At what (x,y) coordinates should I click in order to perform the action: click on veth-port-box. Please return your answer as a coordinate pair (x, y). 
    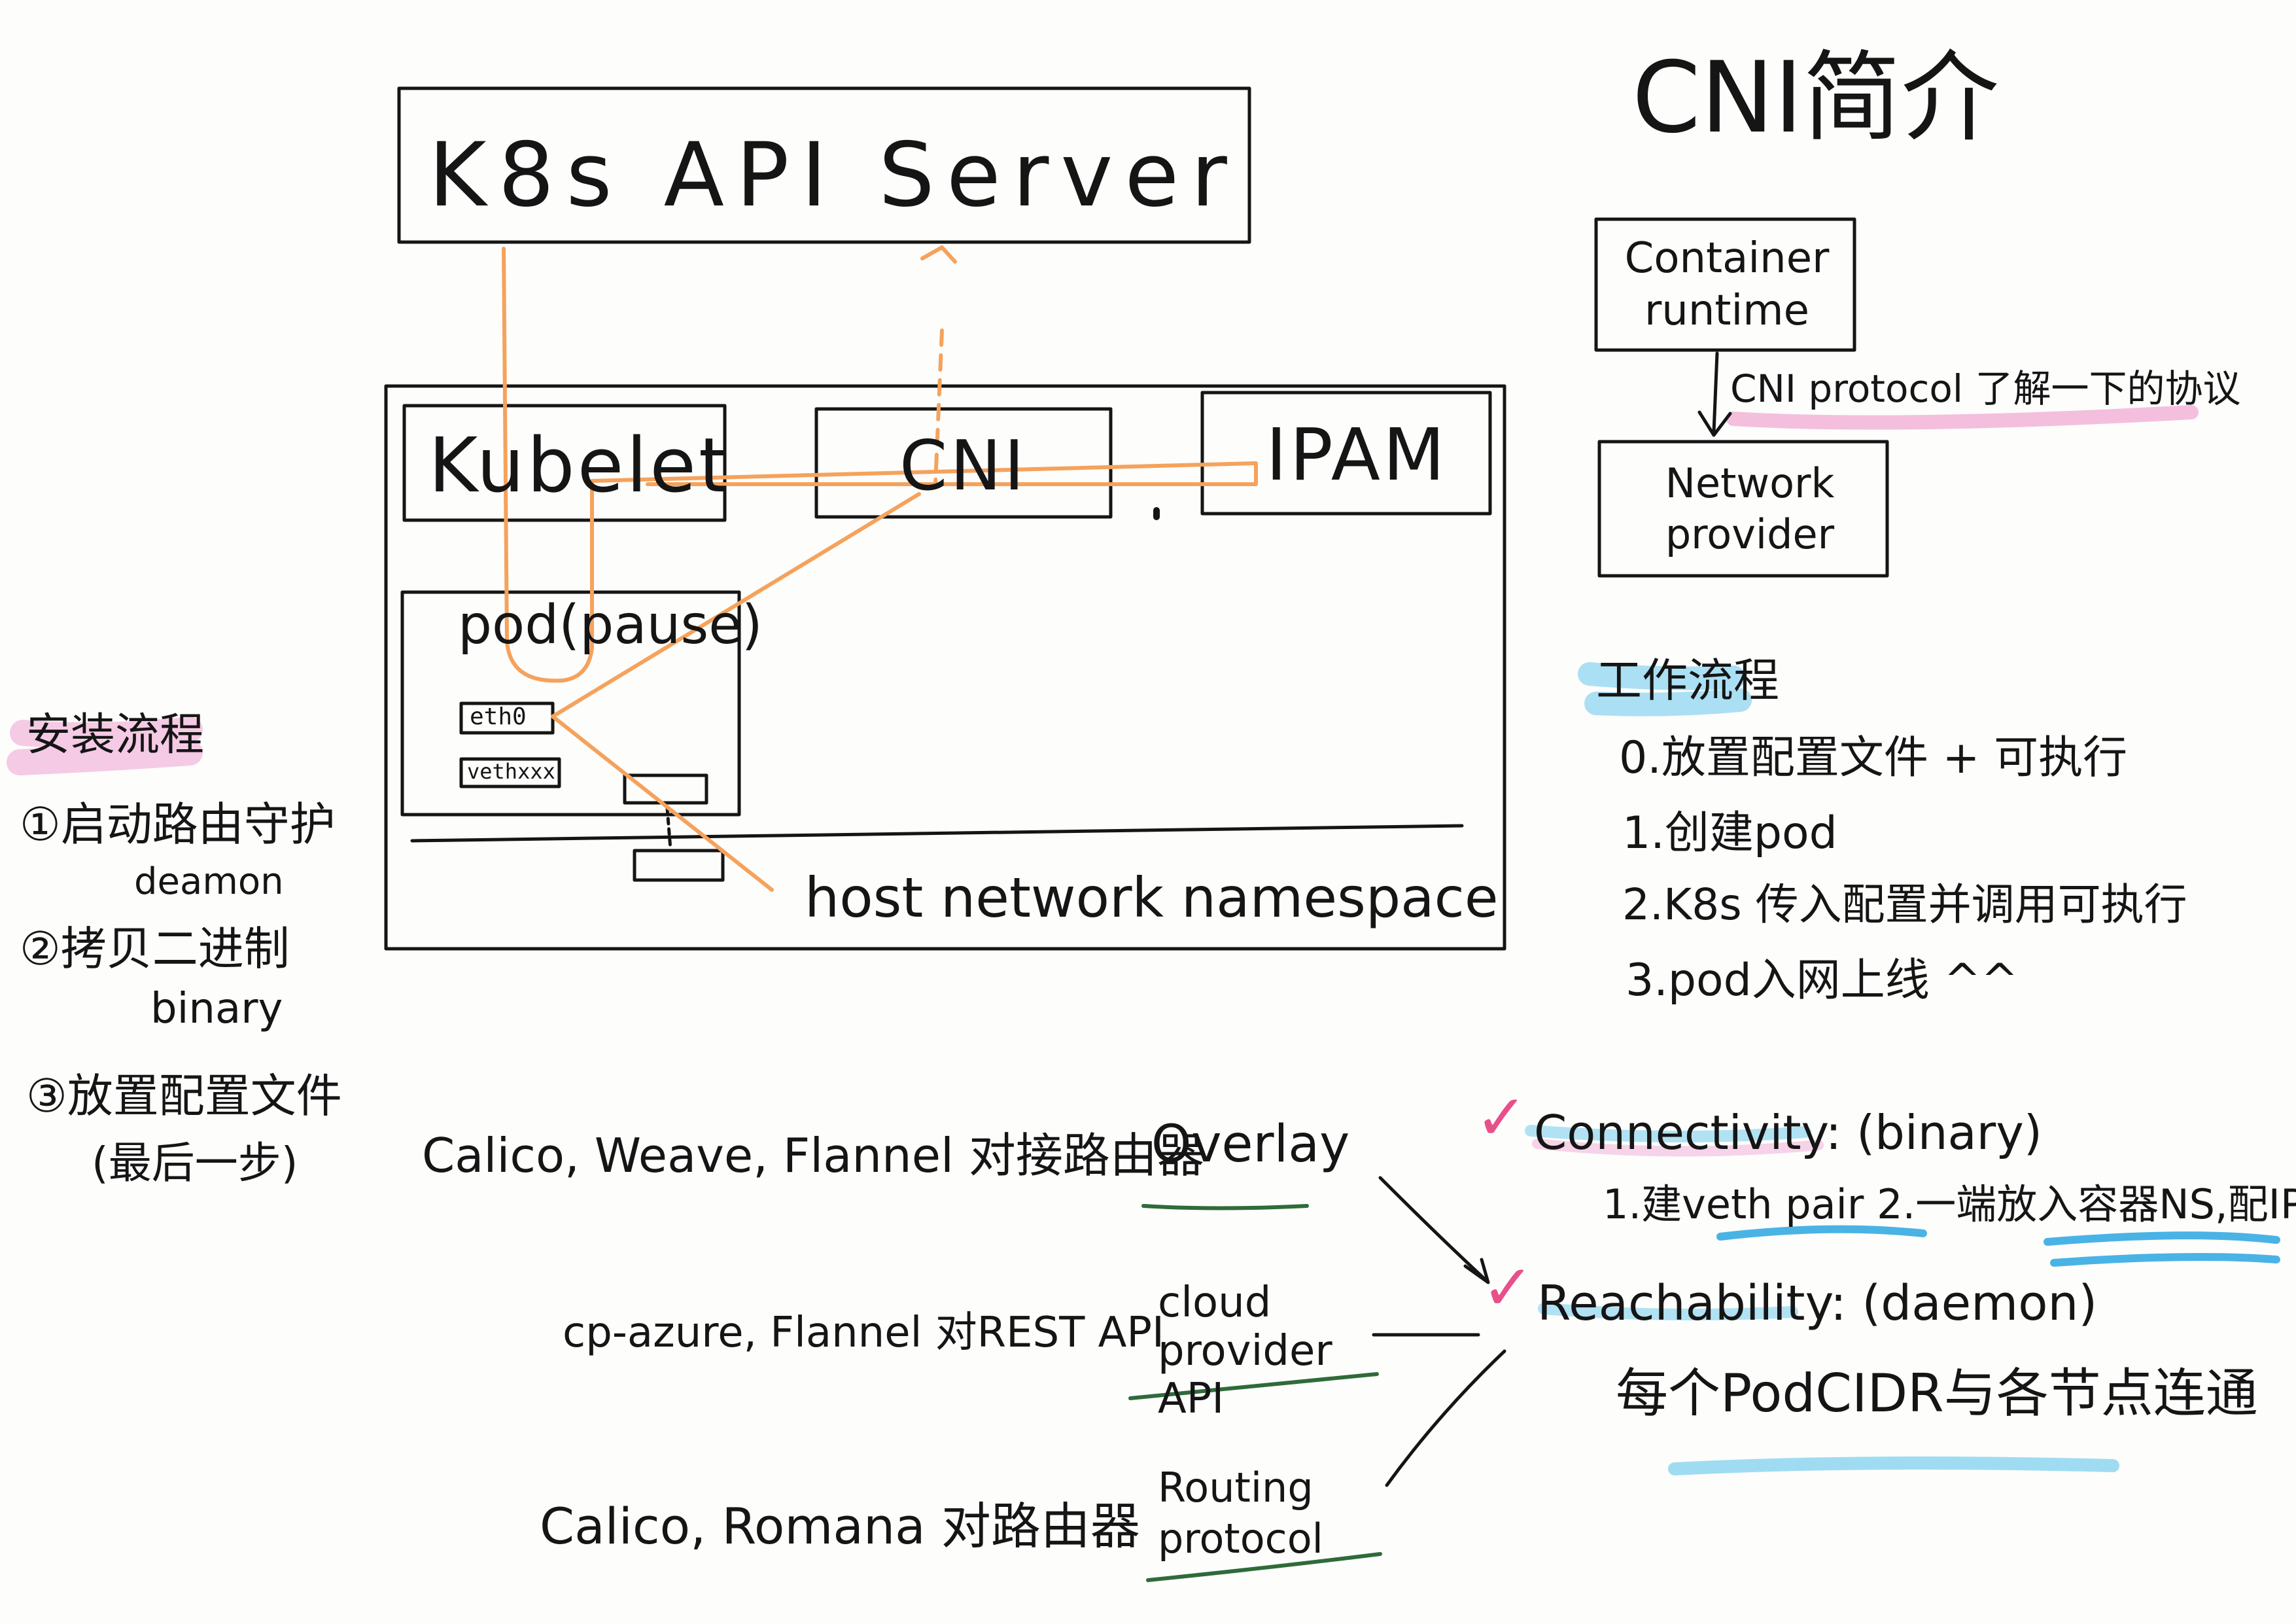
    Looking at the image, I should click on (665, 789).